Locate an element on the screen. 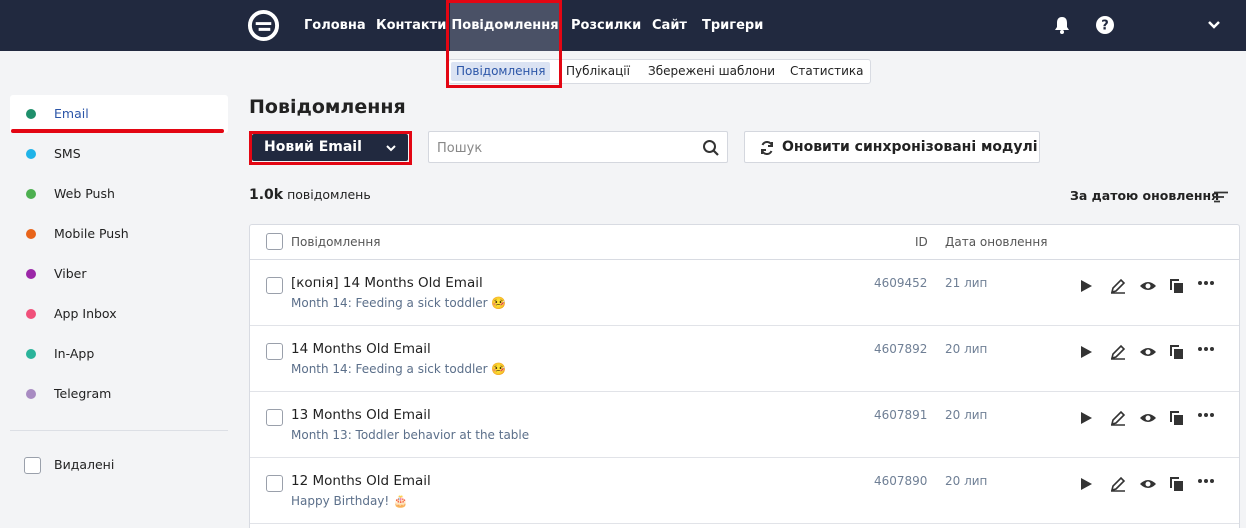 This screenshot has width=1246, height=528. page-title: Повідомлення is located at coordinates (327, 107).